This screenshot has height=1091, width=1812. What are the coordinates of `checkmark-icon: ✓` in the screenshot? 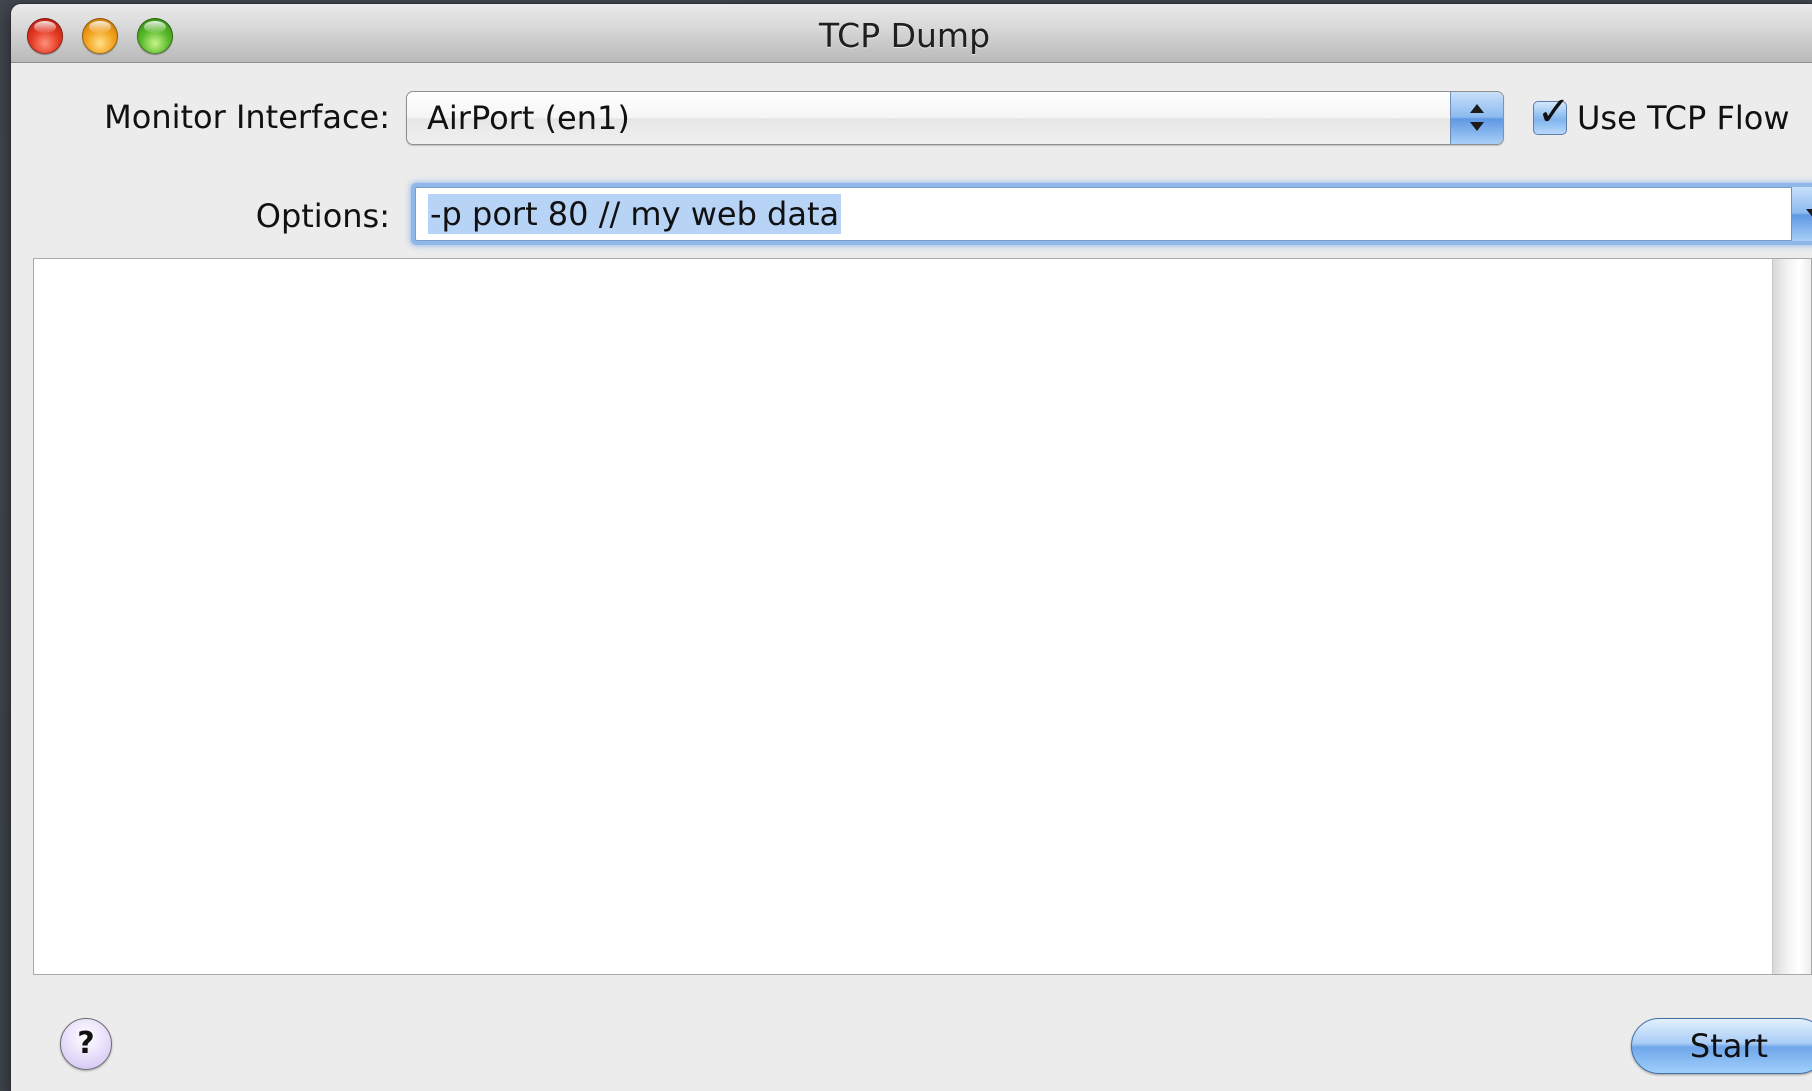 It's located at (1554, 112).